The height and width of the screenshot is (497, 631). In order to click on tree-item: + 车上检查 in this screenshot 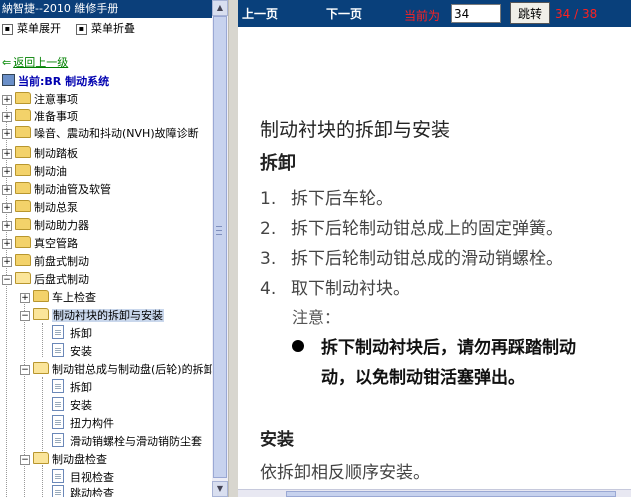, I will do `click(58, 297)`.